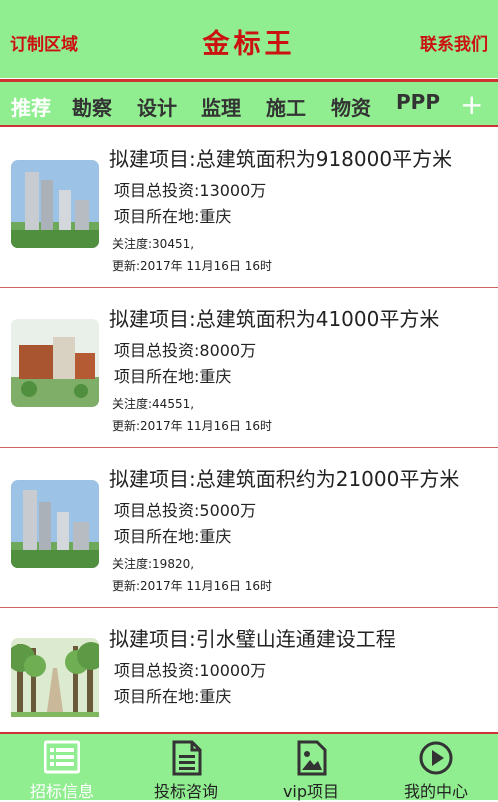 The width and height of the screenshot is (498, 802). What do you see at coordinates (281, 159) in the screenshot?
I see `project-title: 拟建项目:总建筑面积为918000平方米` at bounding box center [281, 159].